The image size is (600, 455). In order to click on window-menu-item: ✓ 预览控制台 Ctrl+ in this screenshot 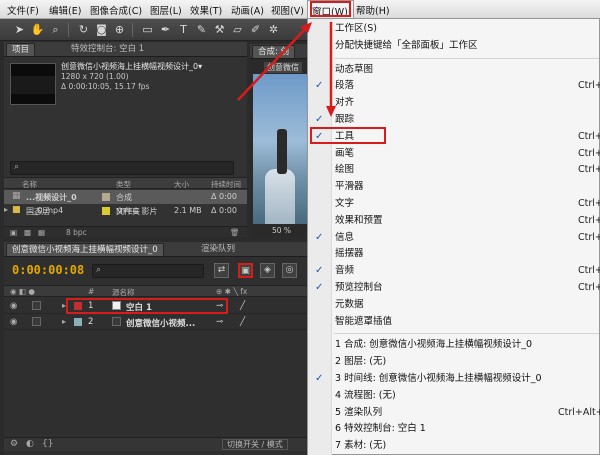, I will do `click(454, 288)`.